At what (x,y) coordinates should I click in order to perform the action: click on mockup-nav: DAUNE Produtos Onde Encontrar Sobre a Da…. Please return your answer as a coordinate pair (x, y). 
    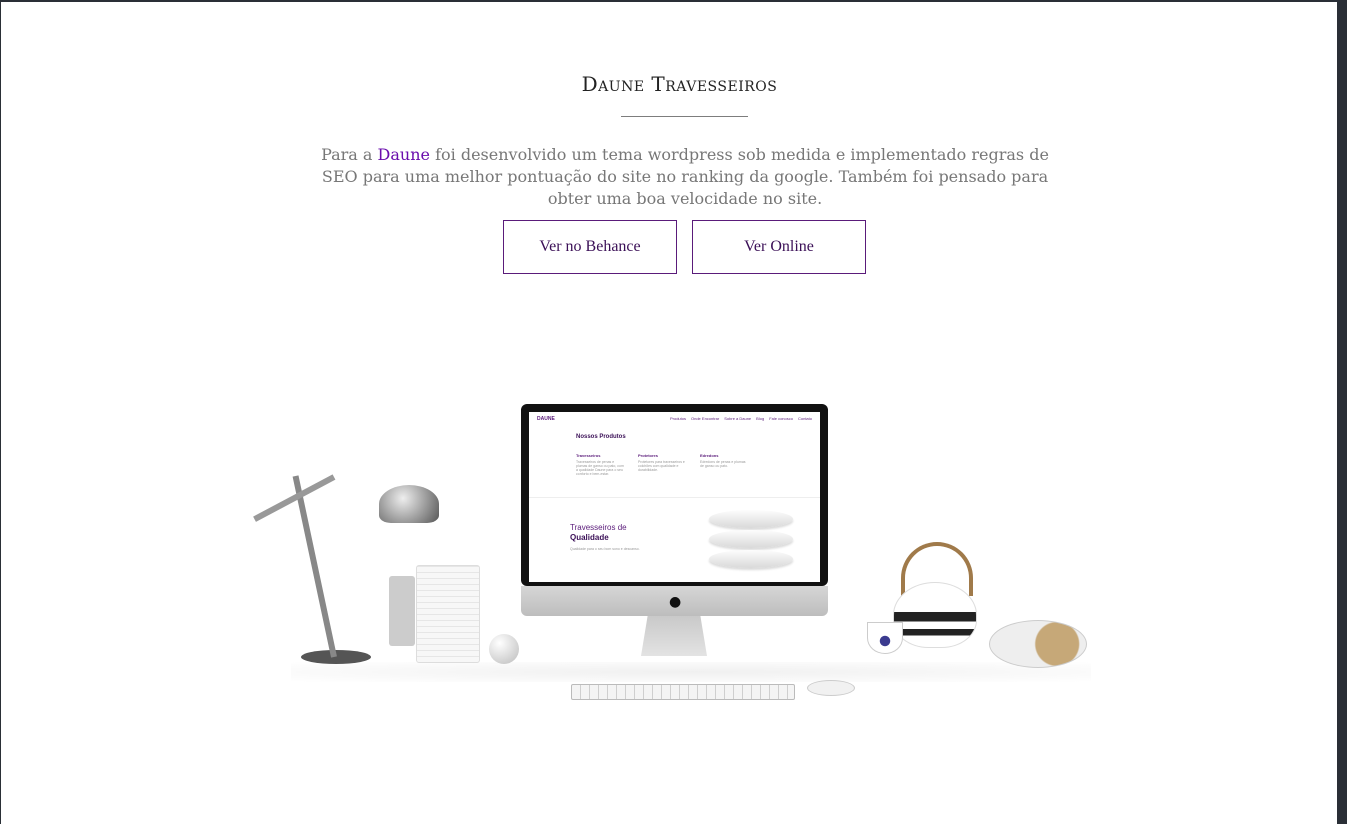
    Looking at the image, I should click on (674, 422).